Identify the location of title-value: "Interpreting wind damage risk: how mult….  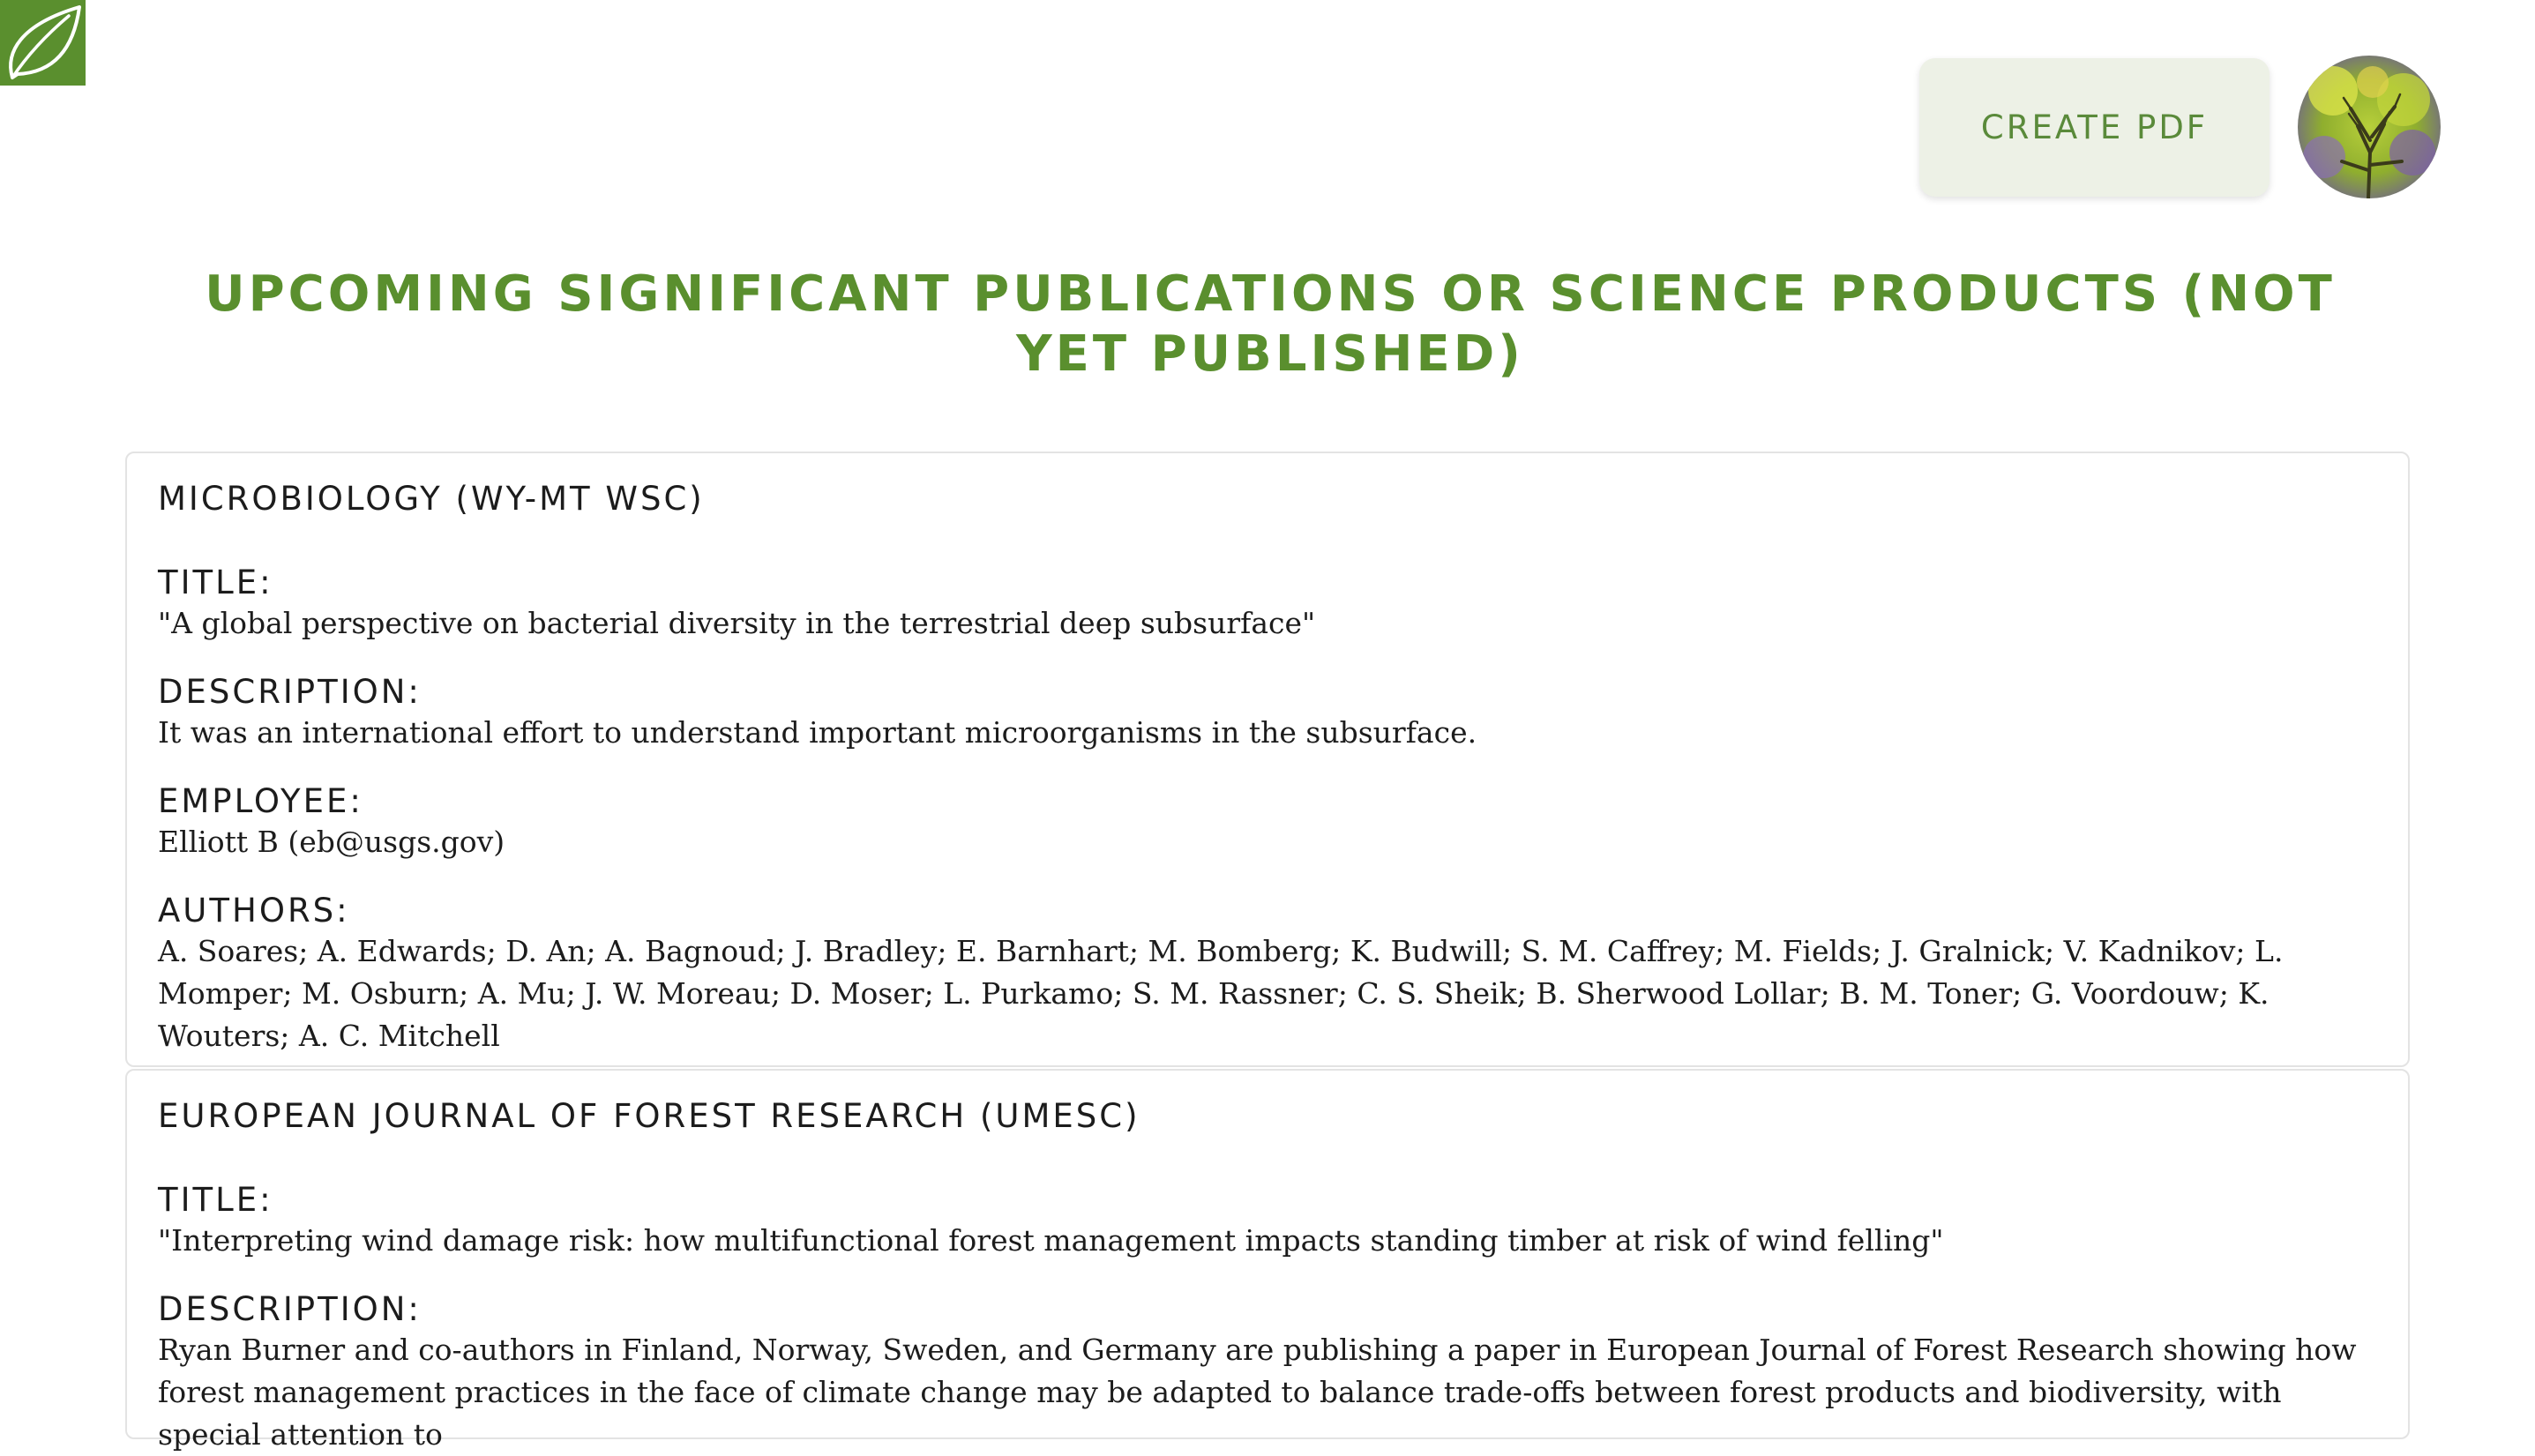
(1051, 1240).